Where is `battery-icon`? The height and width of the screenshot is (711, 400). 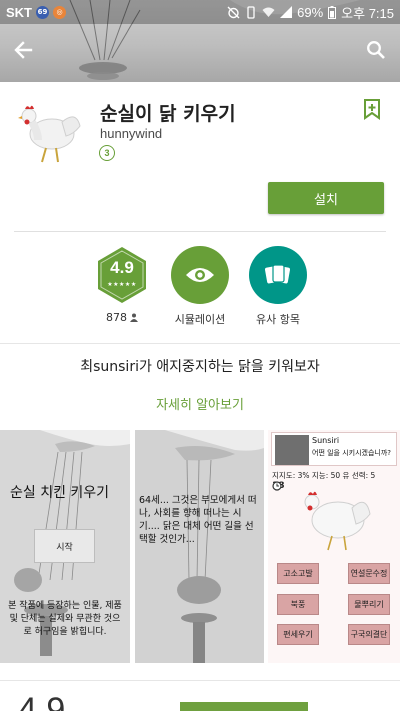 battery-icon is located at coordinates (332, 12).